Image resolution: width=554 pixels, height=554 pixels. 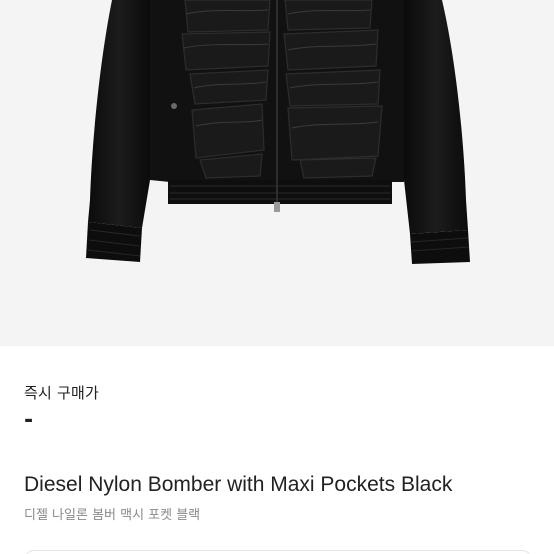 What do you see at coordinates (112, 515) in the screenshot?
I see `product-title-korean: 디젤 나일론 봄버 맥시 포켓 블랙` at bounding box center [112, 515].